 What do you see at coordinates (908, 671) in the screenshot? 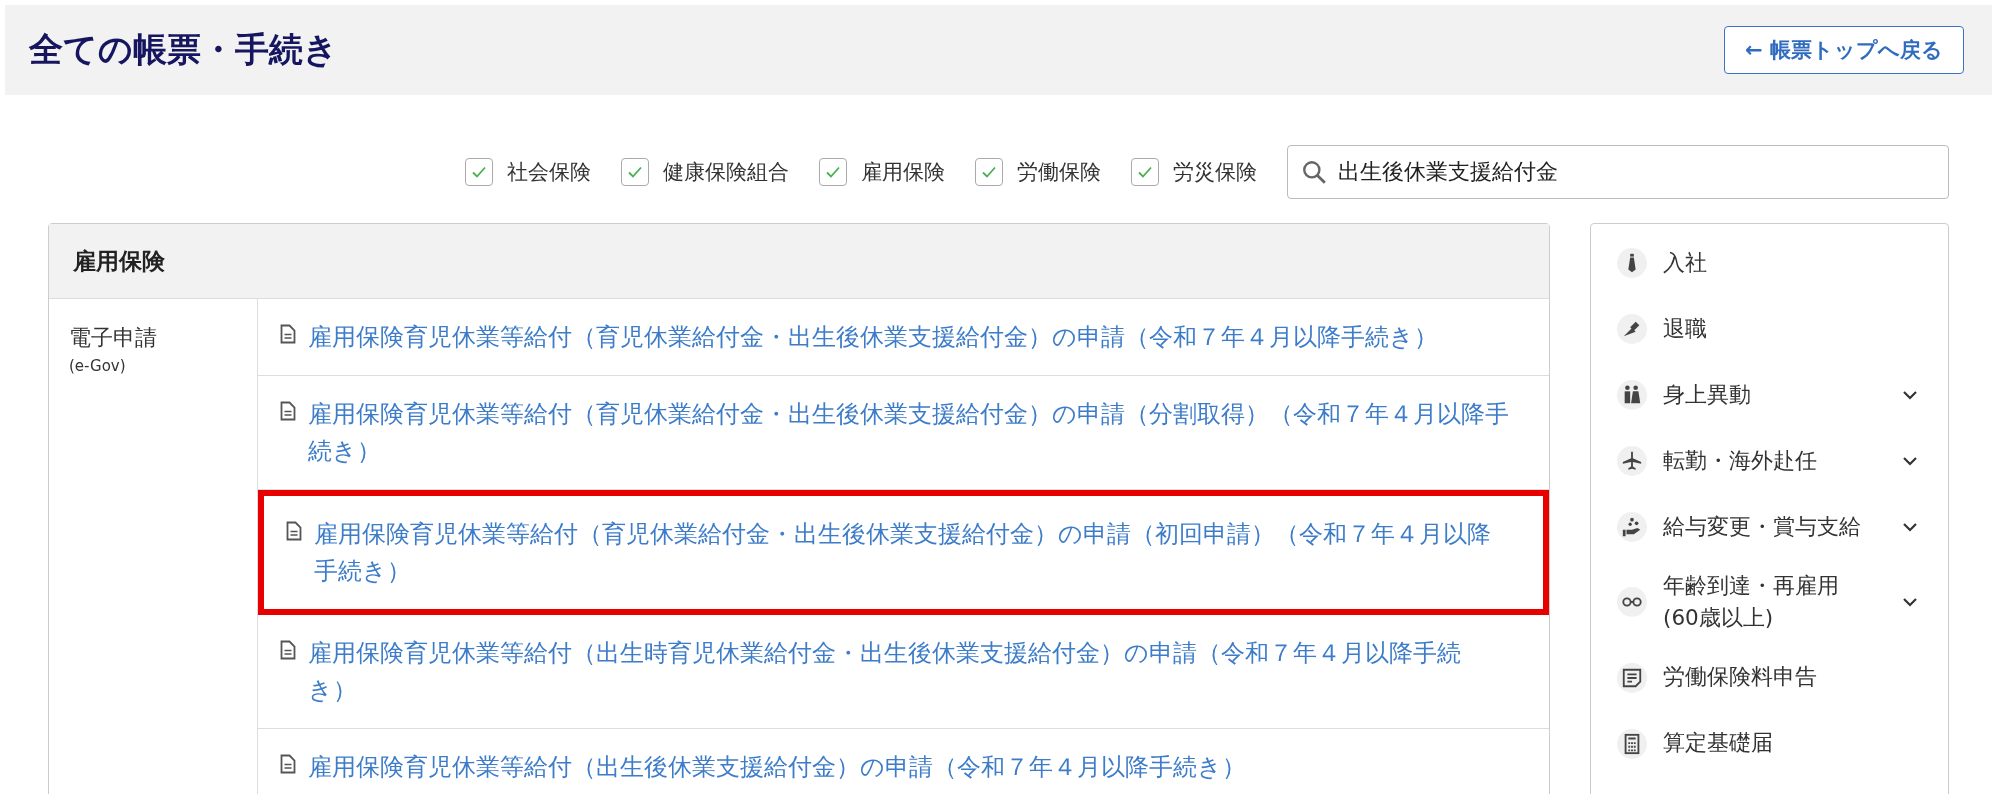
I see `form-link: 雇用保険育児休業等給付（出生時育児休業給付金・出生後休業支援給付金）の申請（令和７年４月以降手続き）` at bounding box center [908, 671].